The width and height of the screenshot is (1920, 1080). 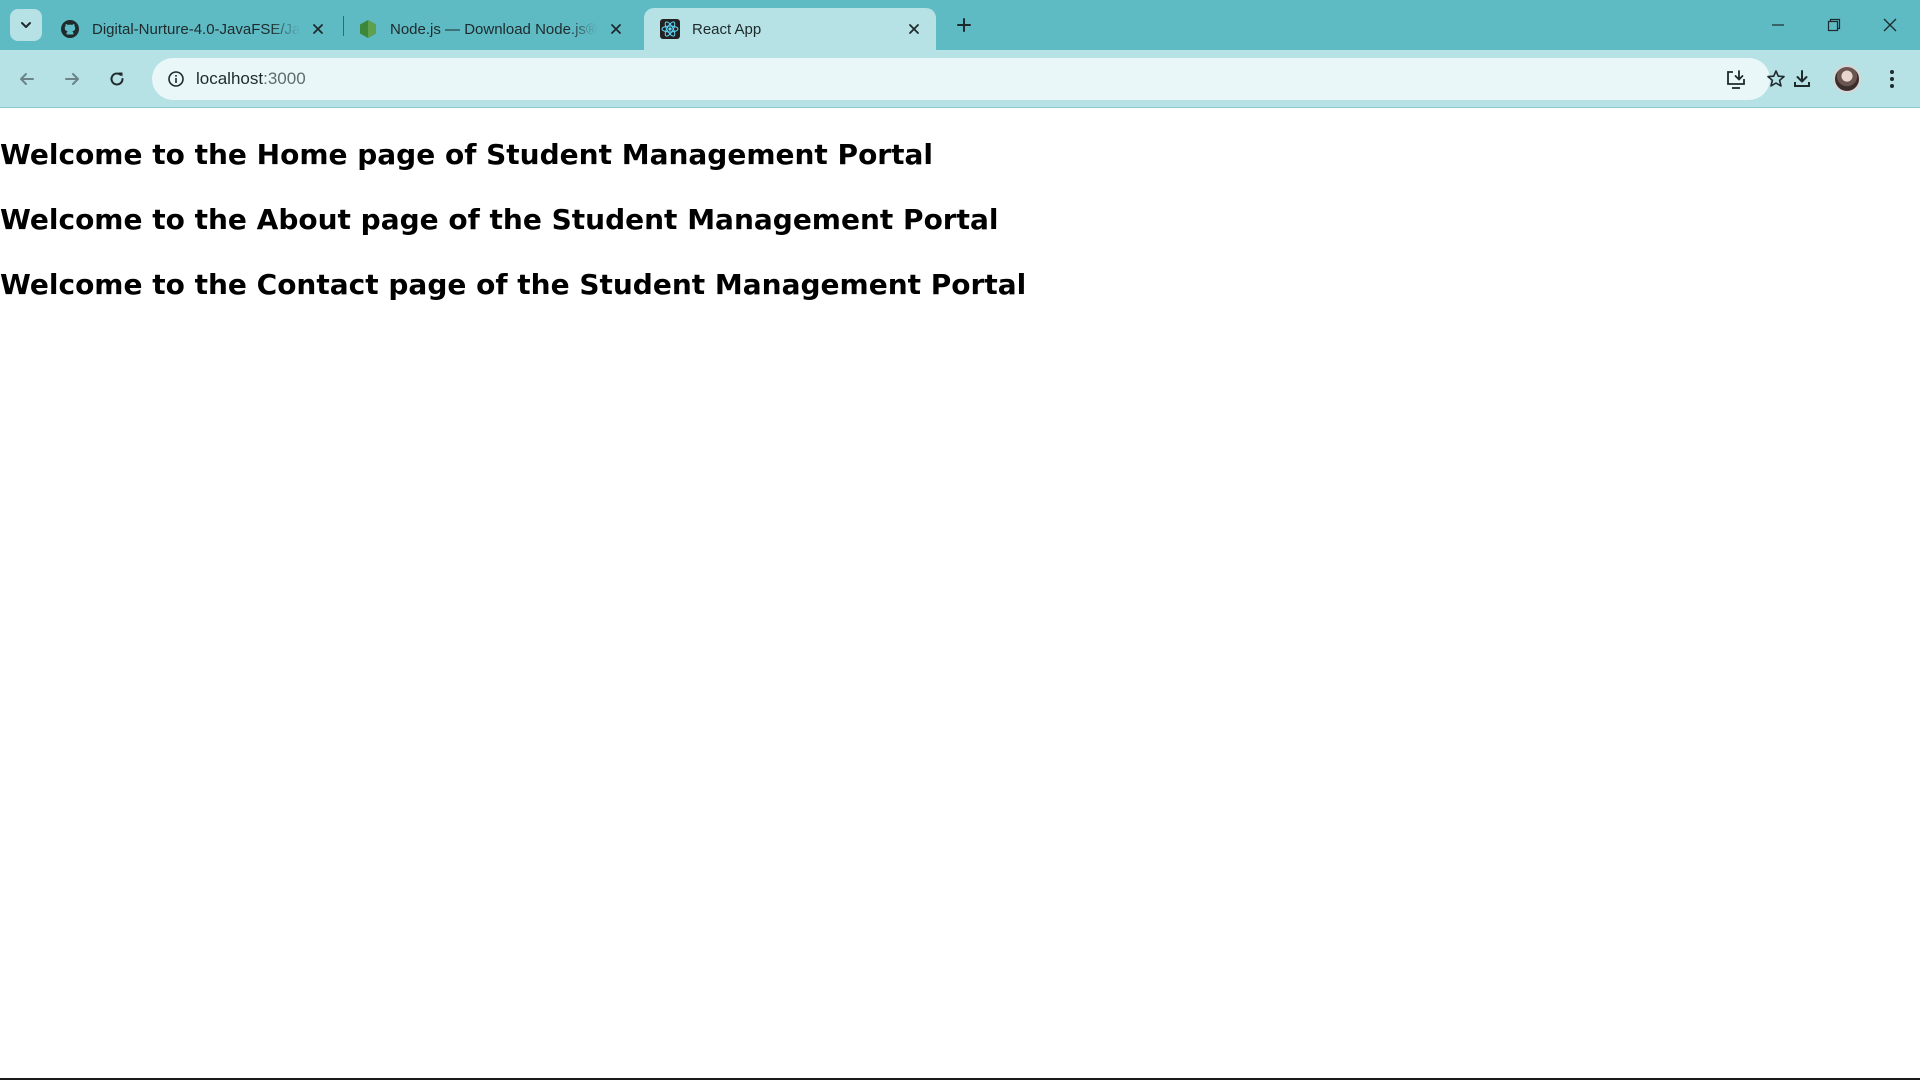 I want to click on close-window-button, so click(x=1890, y=25).